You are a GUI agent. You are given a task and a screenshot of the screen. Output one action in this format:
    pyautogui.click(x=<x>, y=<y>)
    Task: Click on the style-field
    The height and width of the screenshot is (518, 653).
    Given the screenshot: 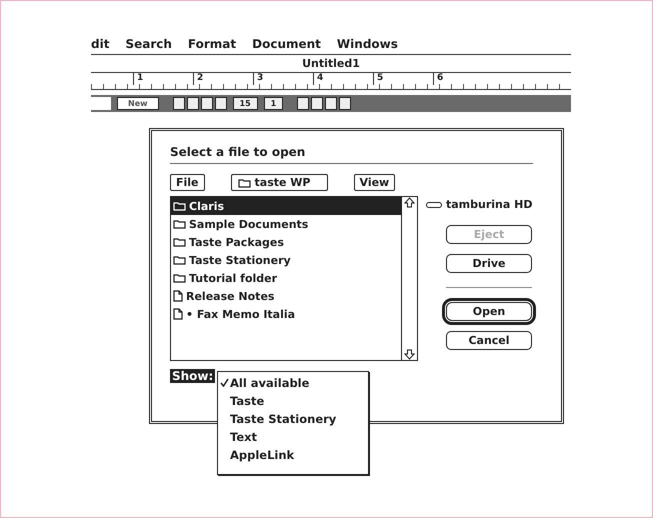 What is the action you would take?
    pyautogui.click(x=101, y=103)
    